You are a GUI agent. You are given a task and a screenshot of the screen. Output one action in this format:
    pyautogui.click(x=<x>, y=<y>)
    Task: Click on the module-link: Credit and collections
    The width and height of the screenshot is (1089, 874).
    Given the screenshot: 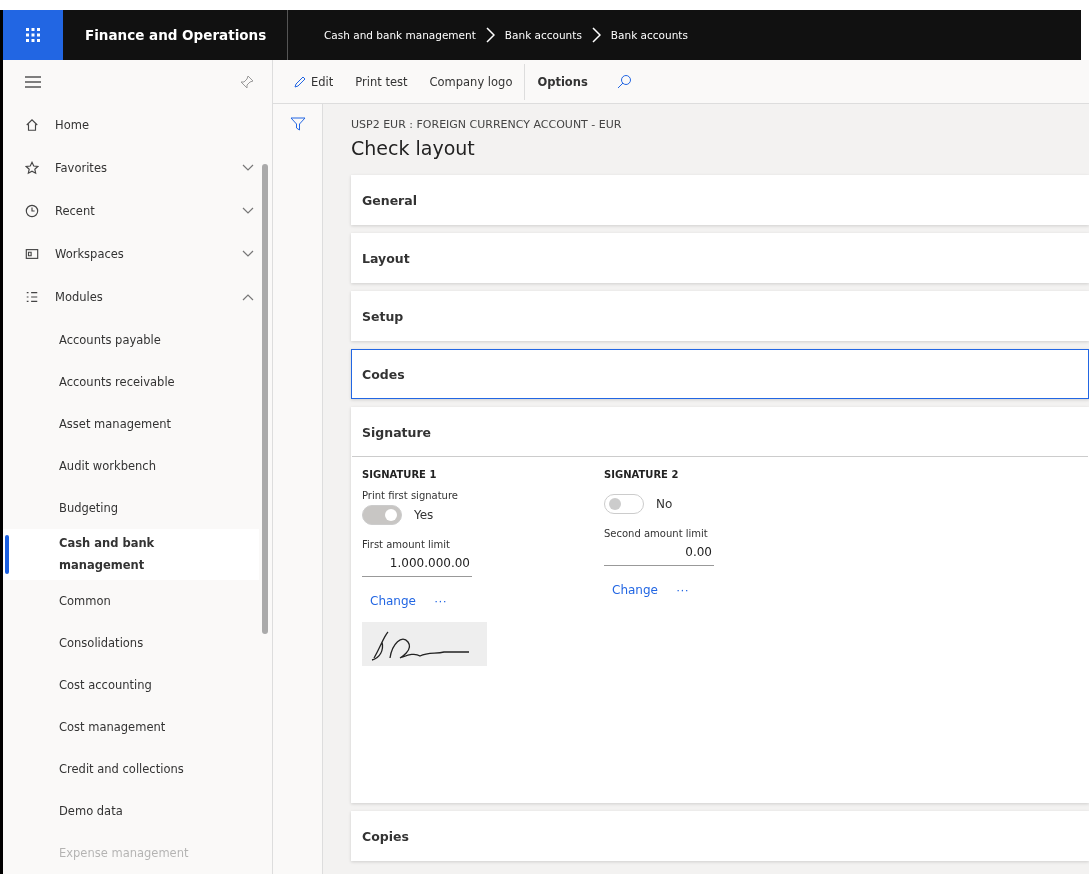 What is the action you would take?
    pyautogui.click(x=131, y=769)
    